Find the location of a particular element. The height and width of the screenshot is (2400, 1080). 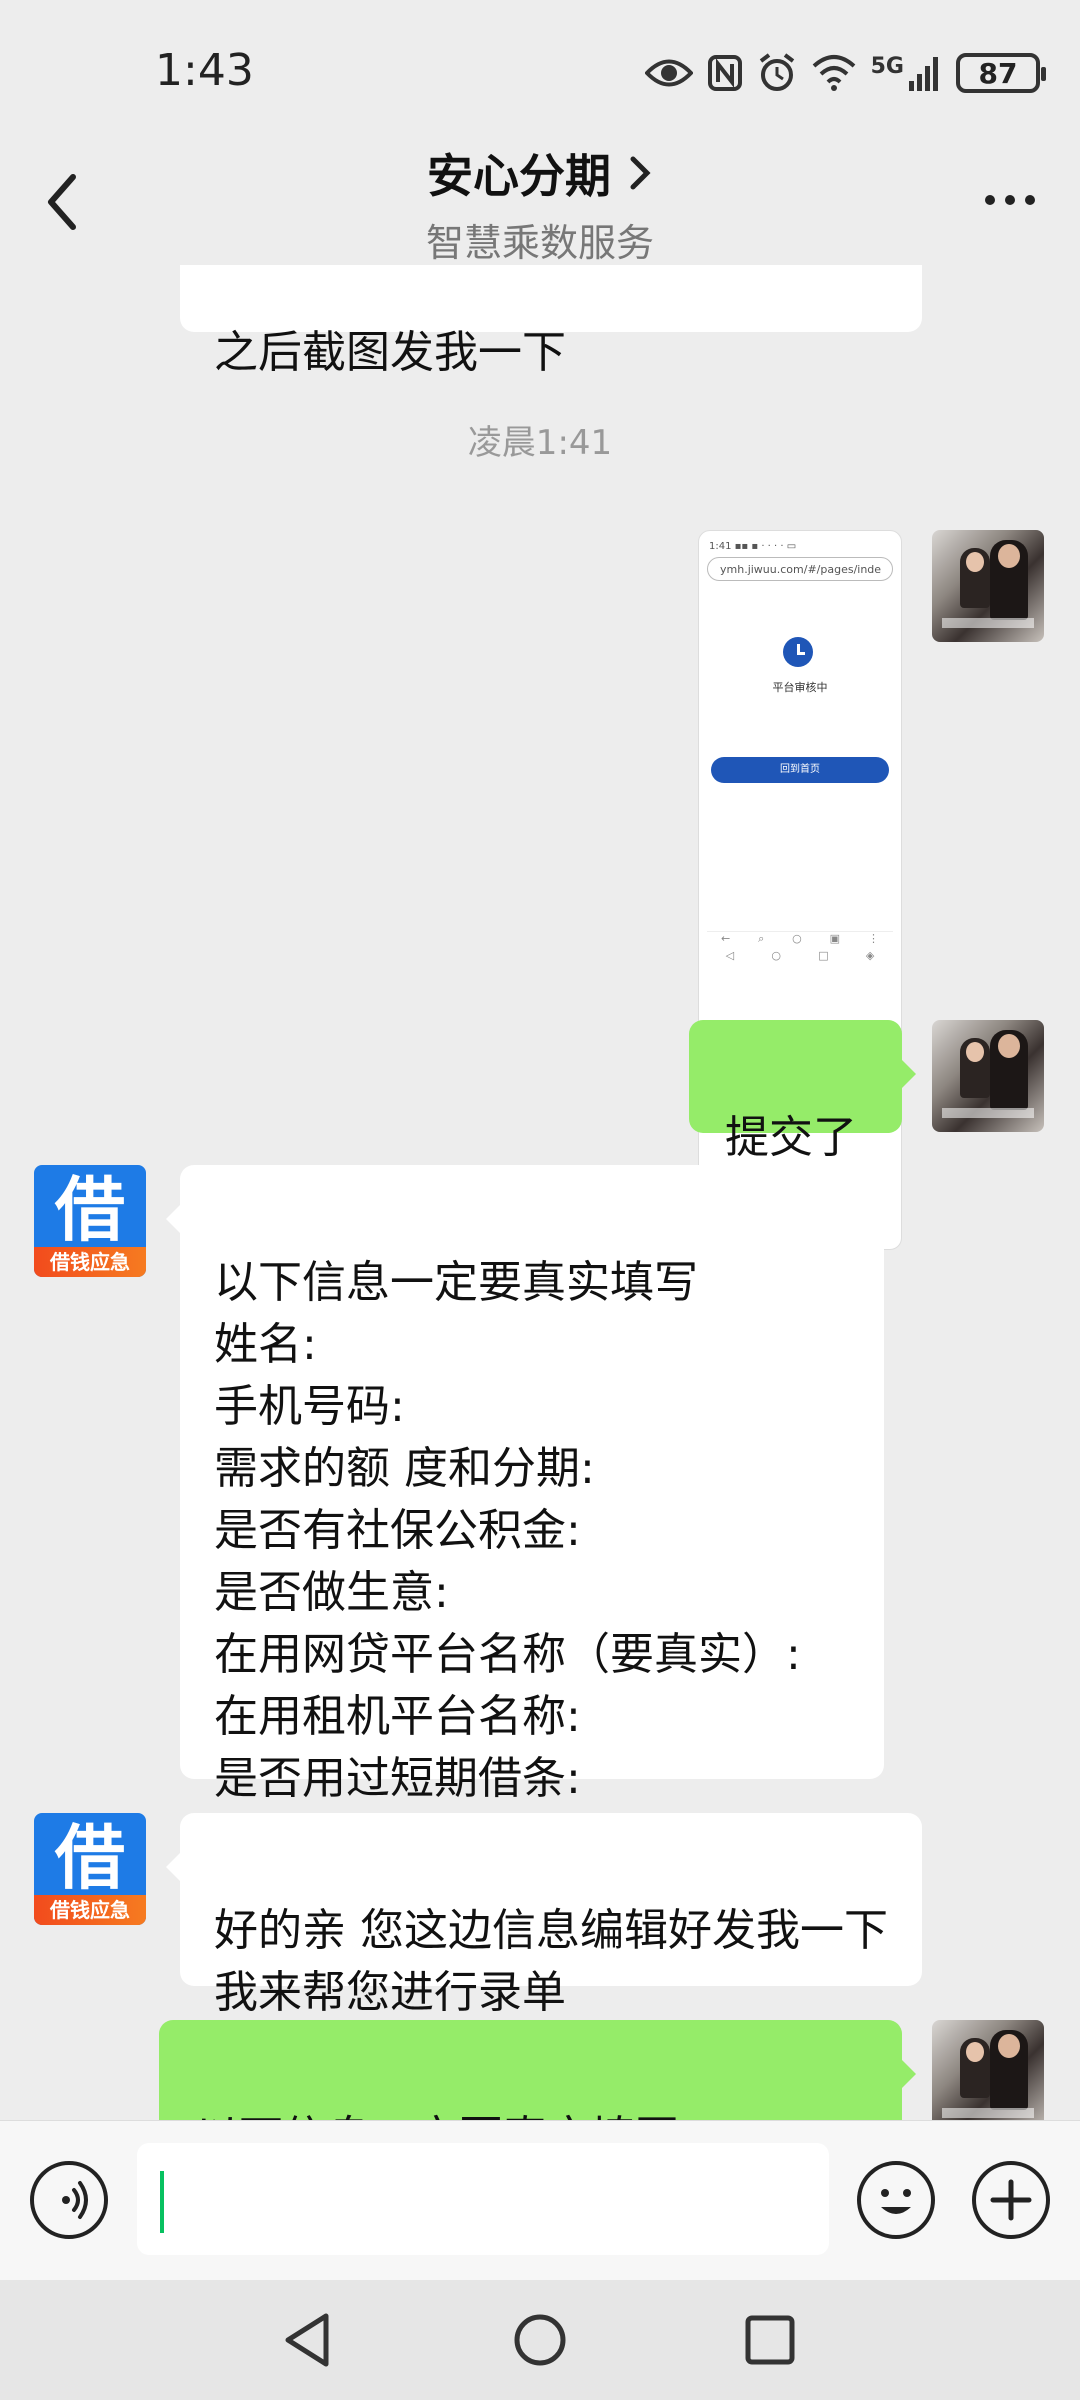

nav-home-icon is located at coordinates (540, 2340).